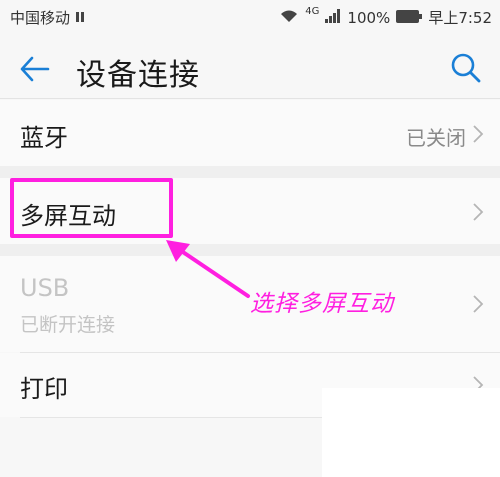 The height and width of the screenshot is (477, 500). I want to click on print-label: 打印, so click(44, 389).